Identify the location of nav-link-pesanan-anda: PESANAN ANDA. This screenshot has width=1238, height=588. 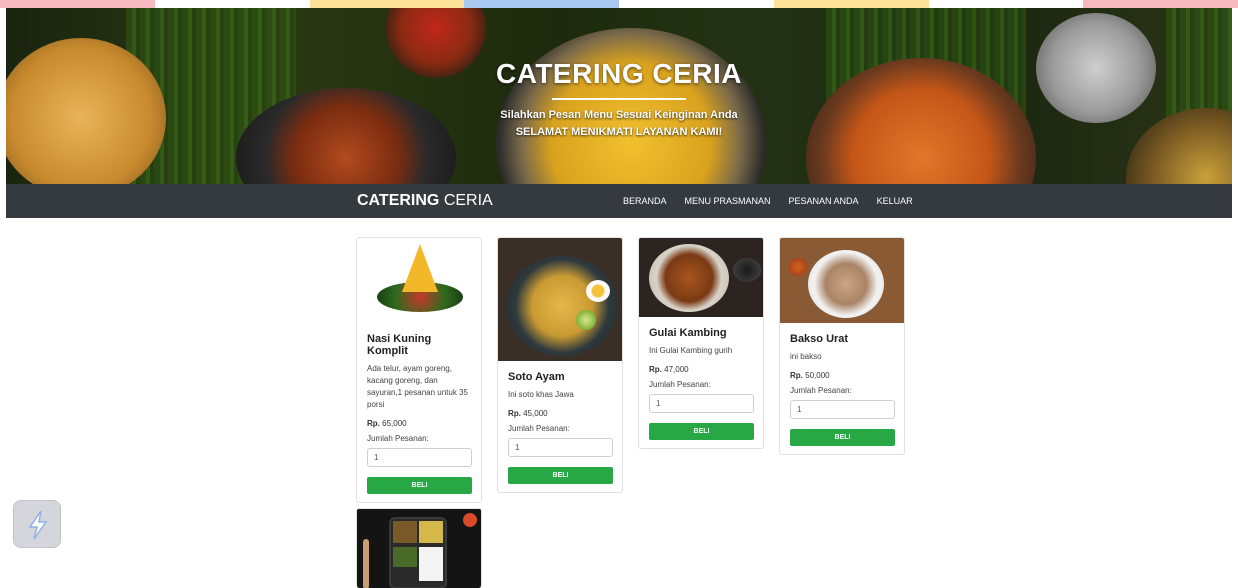
(824, 201).